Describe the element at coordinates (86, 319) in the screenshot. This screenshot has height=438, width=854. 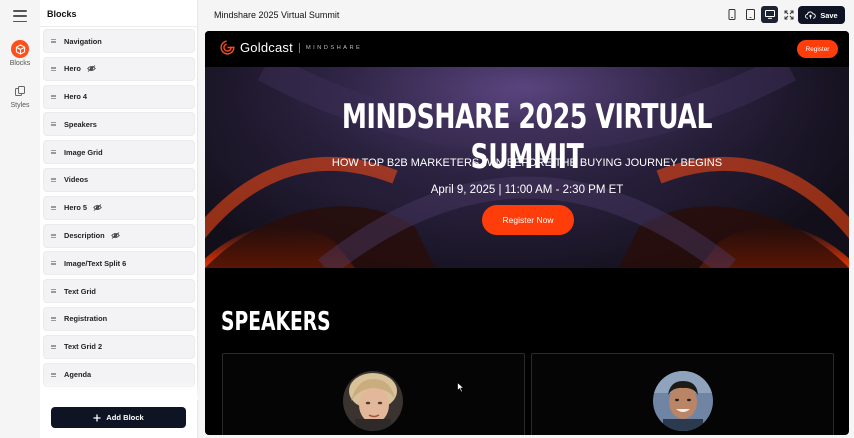
I see `block-item-label: Registration` at that location.